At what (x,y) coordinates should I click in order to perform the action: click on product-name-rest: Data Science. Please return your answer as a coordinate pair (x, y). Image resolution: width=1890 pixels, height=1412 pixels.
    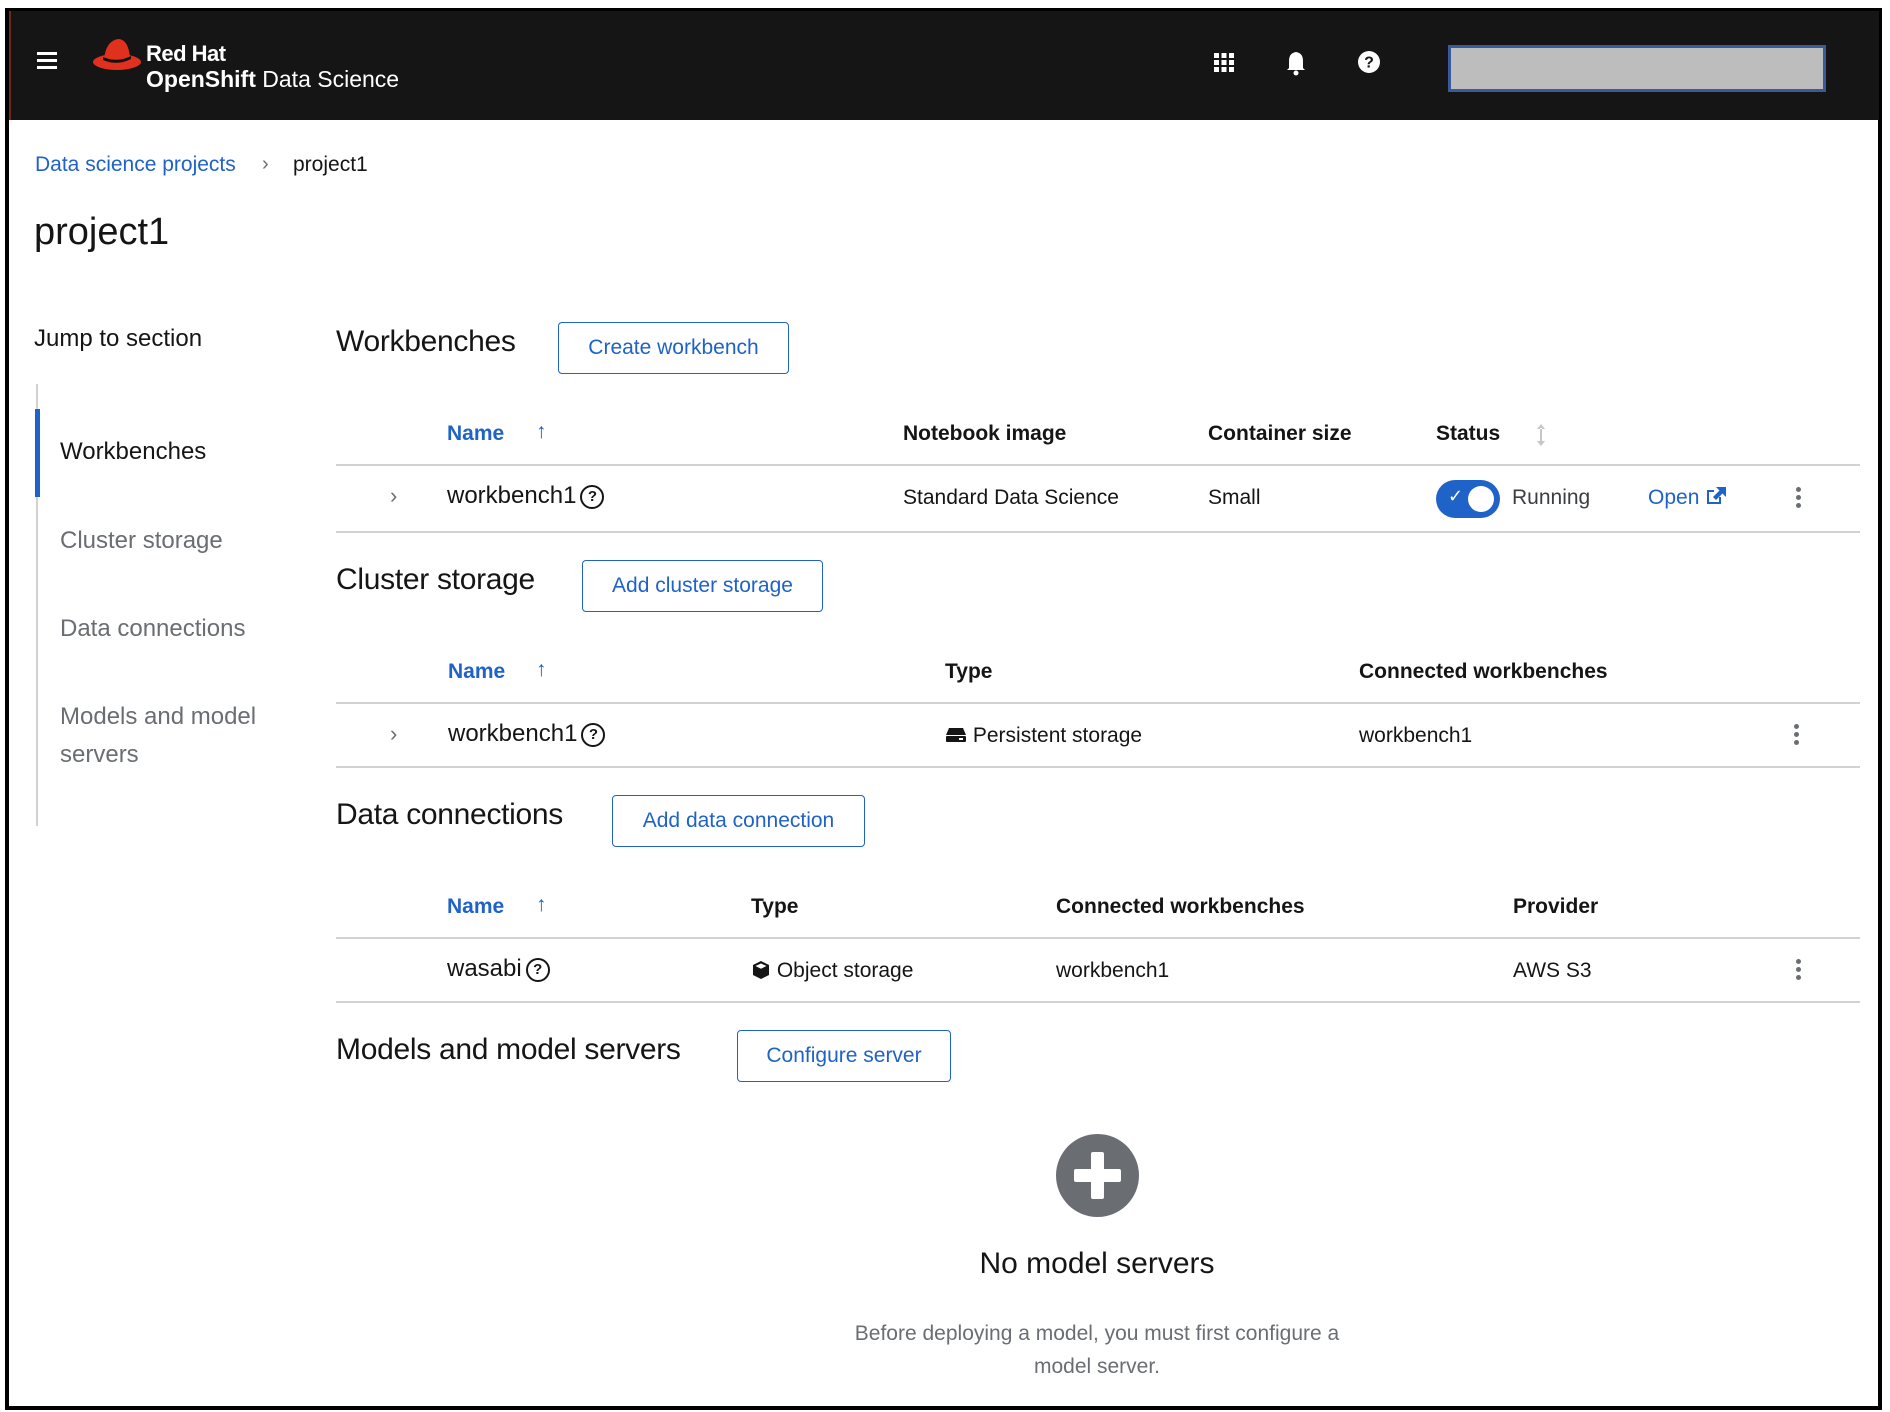
    Looking at the image, I should click on (327, 79).